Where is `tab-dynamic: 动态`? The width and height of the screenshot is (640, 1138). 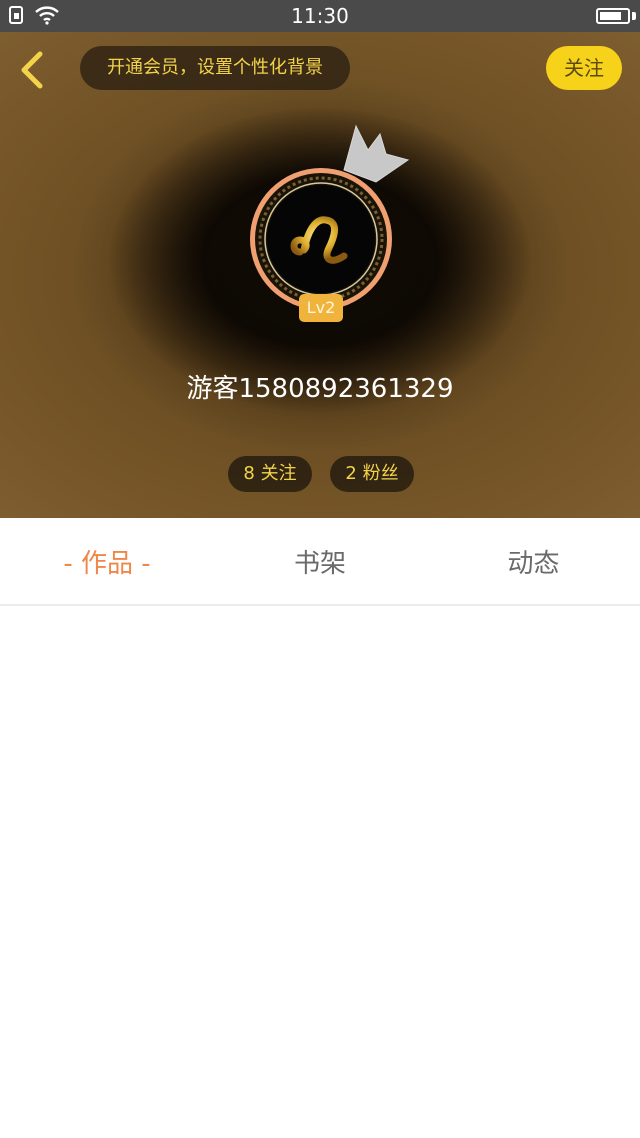 tab-dynamic: 动态 is located at coordinates (533, 562).